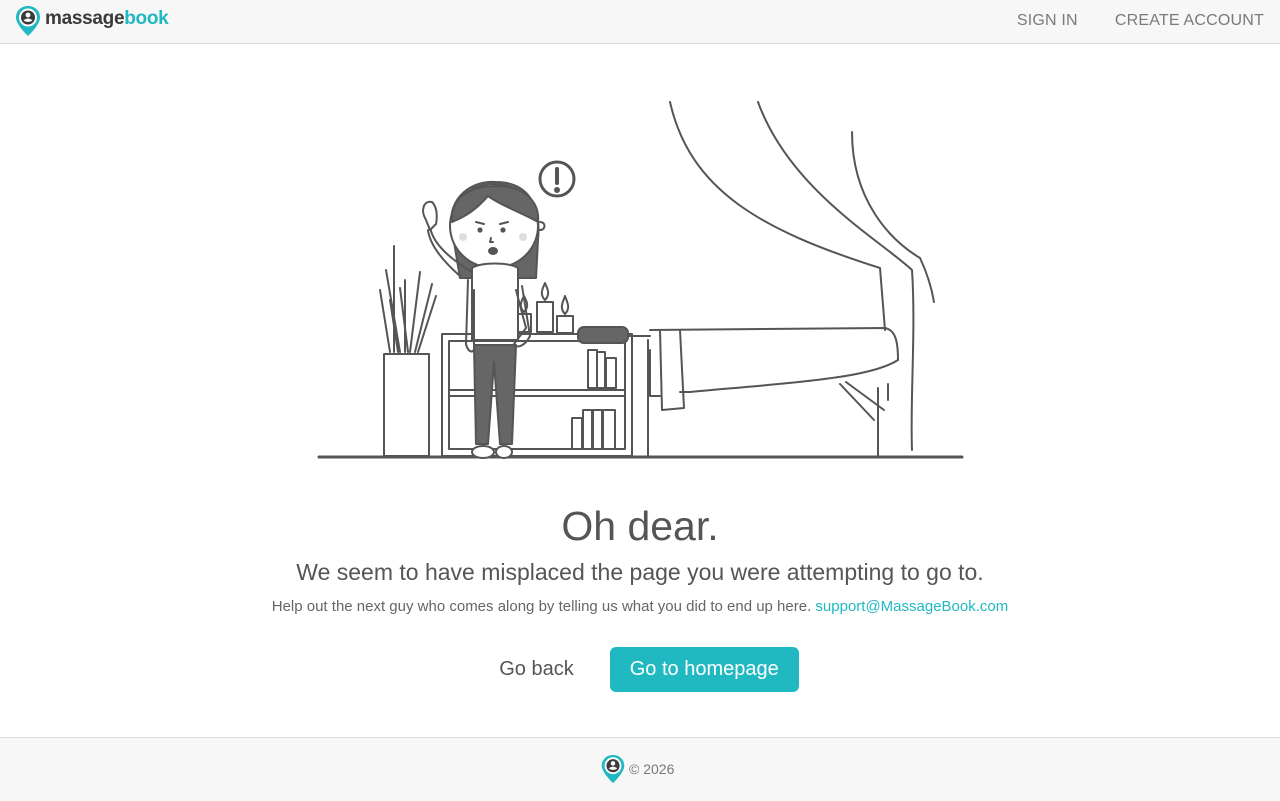 Image resolution: width=1280 pixels, height=801 pixels. What do you see at coordinates (557, 179) in the screenshot?
I see `exclamation-icon` at bounding box center [557, 179].